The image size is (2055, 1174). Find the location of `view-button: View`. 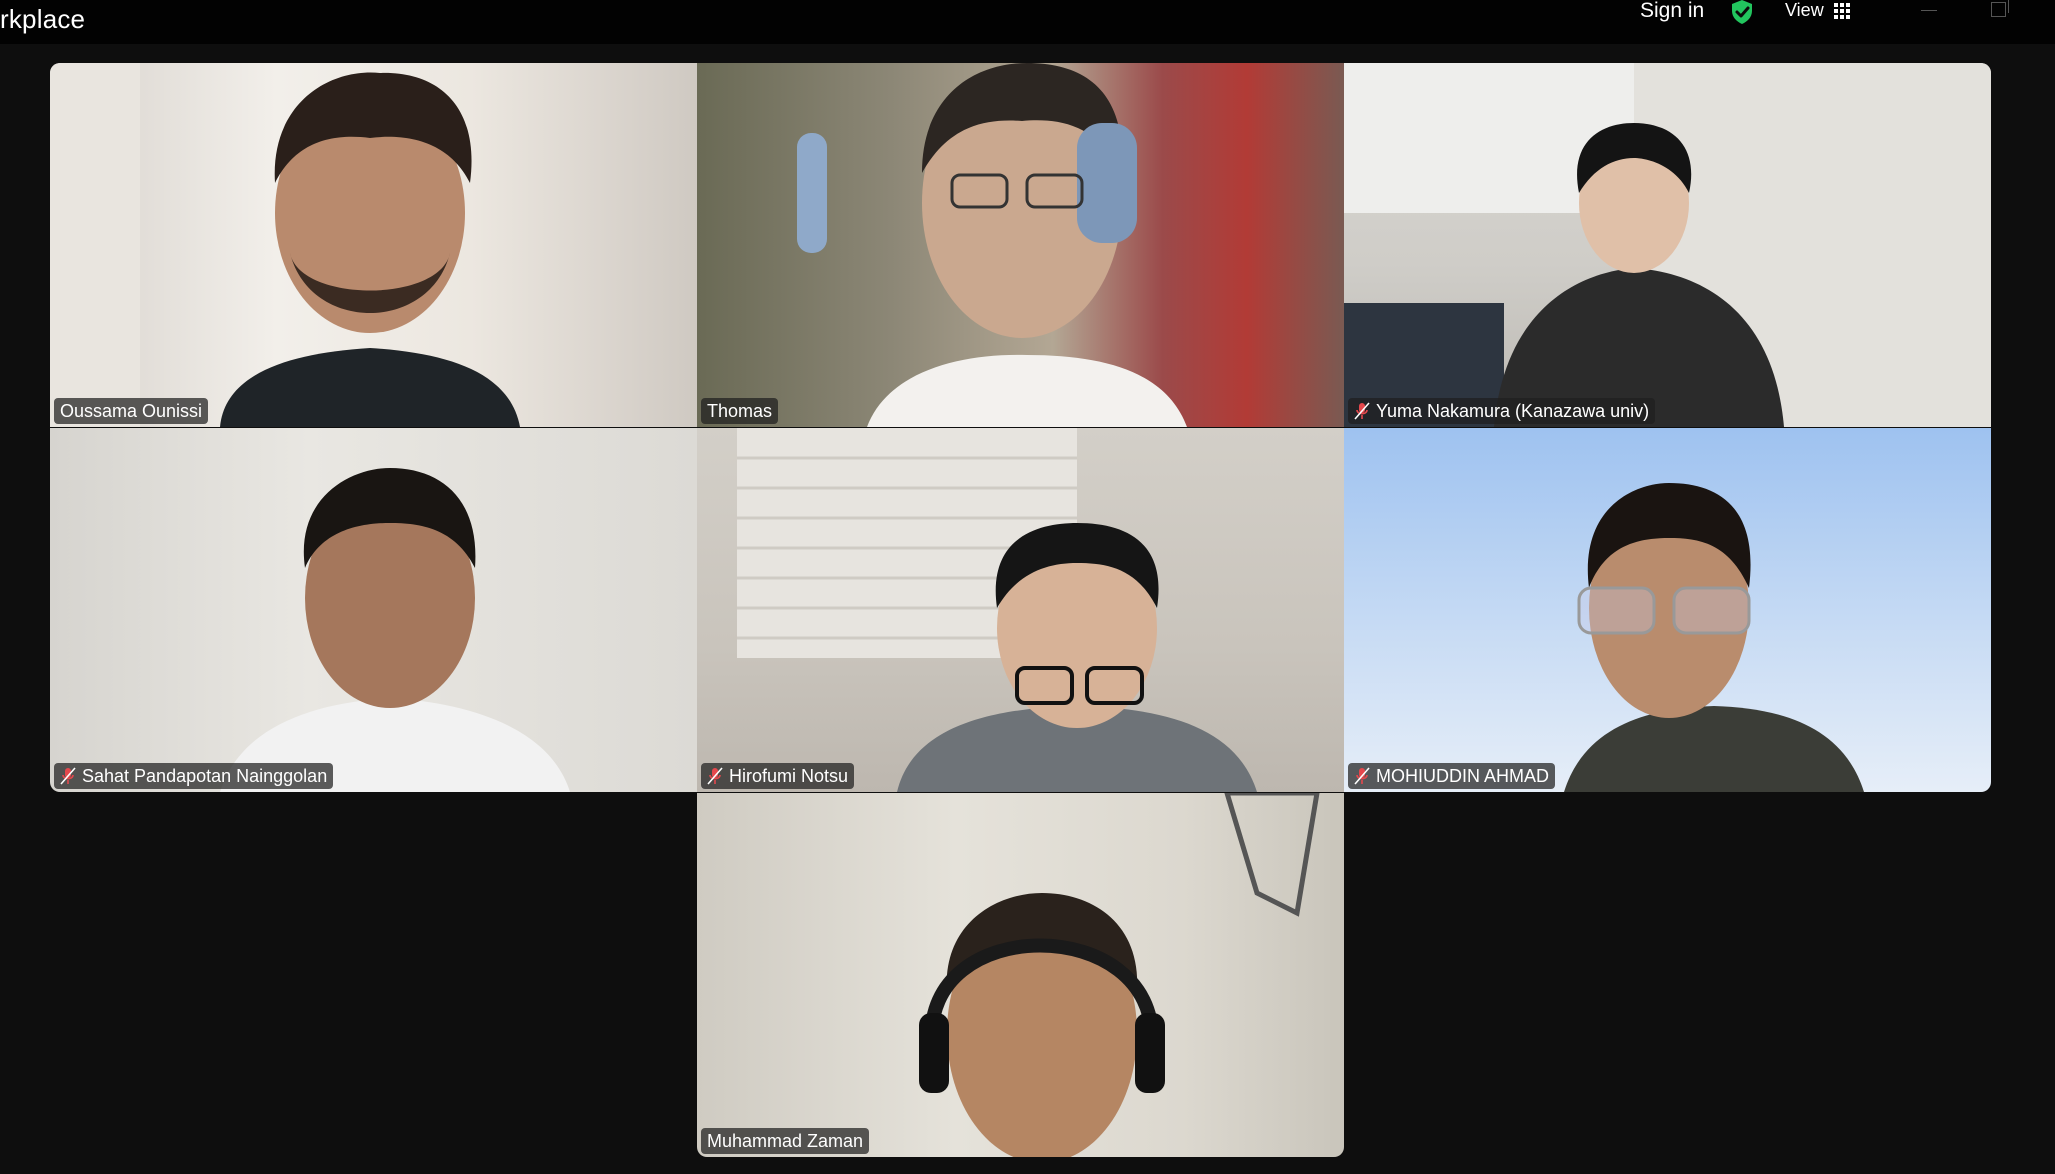

view-button: View is located at coordinates (1817, 10).